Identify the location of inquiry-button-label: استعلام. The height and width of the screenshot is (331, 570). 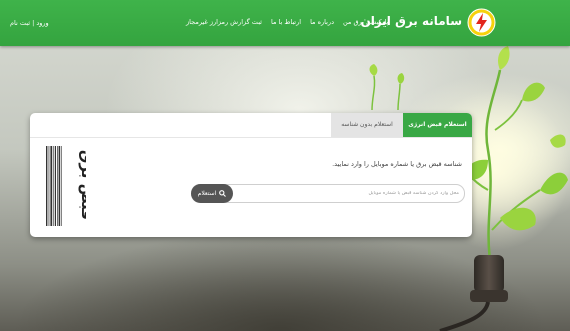
(207, 193).